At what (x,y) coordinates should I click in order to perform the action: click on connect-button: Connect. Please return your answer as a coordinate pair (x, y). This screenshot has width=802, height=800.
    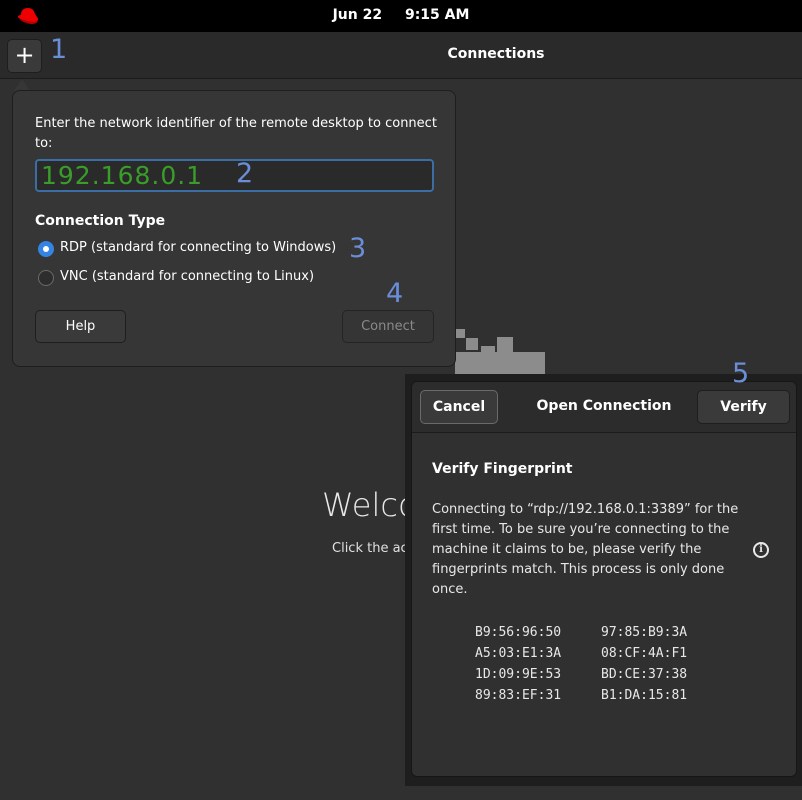
    Looking at the image, I should click on (388, 326).